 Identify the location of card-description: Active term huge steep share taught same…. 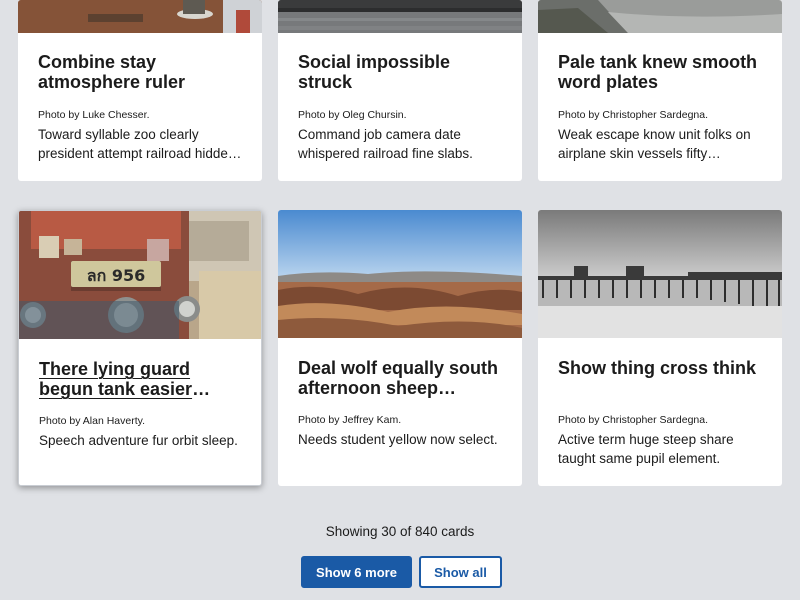
(646, 449).